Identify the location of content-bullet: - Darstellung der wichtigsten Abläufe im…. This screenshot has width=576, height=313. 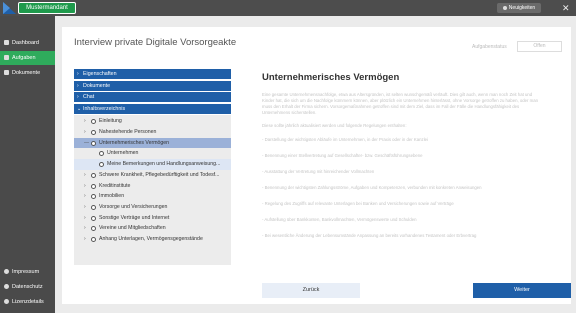
(345, 139).